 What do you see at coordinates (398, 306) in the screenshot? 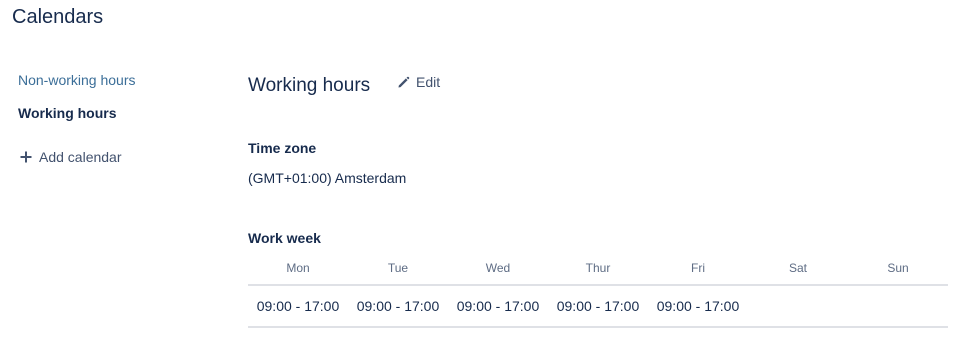
I see `hours-tue: 09:00 - 17:00` at bounding box center [398, 306].